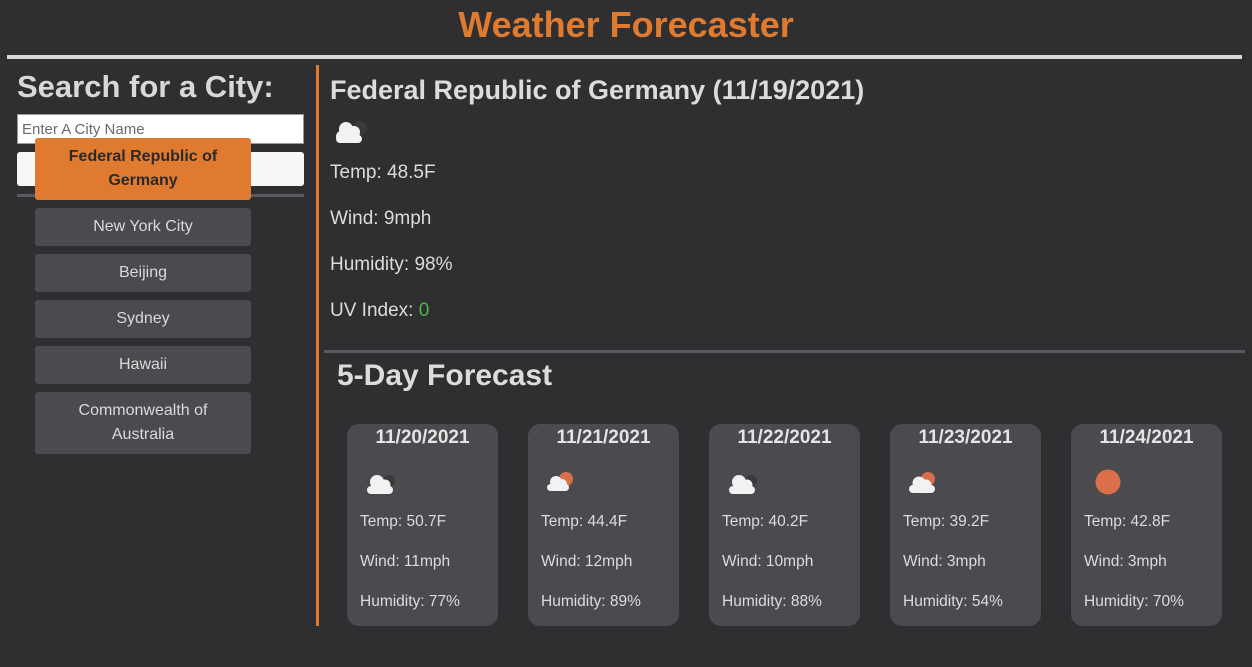  What do you see at coordinates (626, 24) in the screenshot?
I see `app-title: Weather Forecaster` at bounding box center [626, 24].